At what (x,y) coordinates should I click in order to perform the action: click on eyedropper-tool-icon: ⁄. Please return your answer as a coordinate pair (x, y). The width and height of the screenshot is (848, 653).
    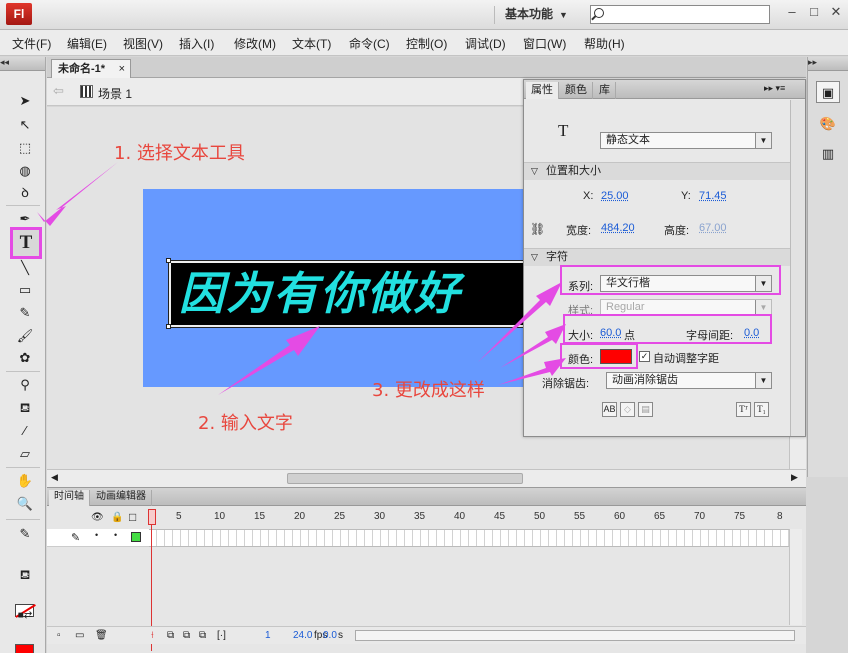
    Looking at the image, I should click on (25, 431).